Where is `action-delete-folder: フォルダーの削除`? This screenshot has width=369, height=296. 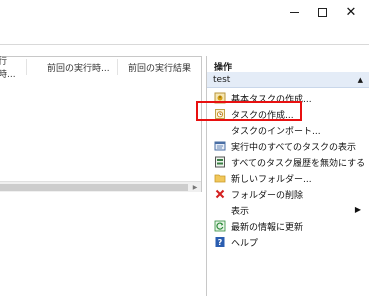
action-delete-folder: フォルダーの削除 is located at coordinates (288, 194).